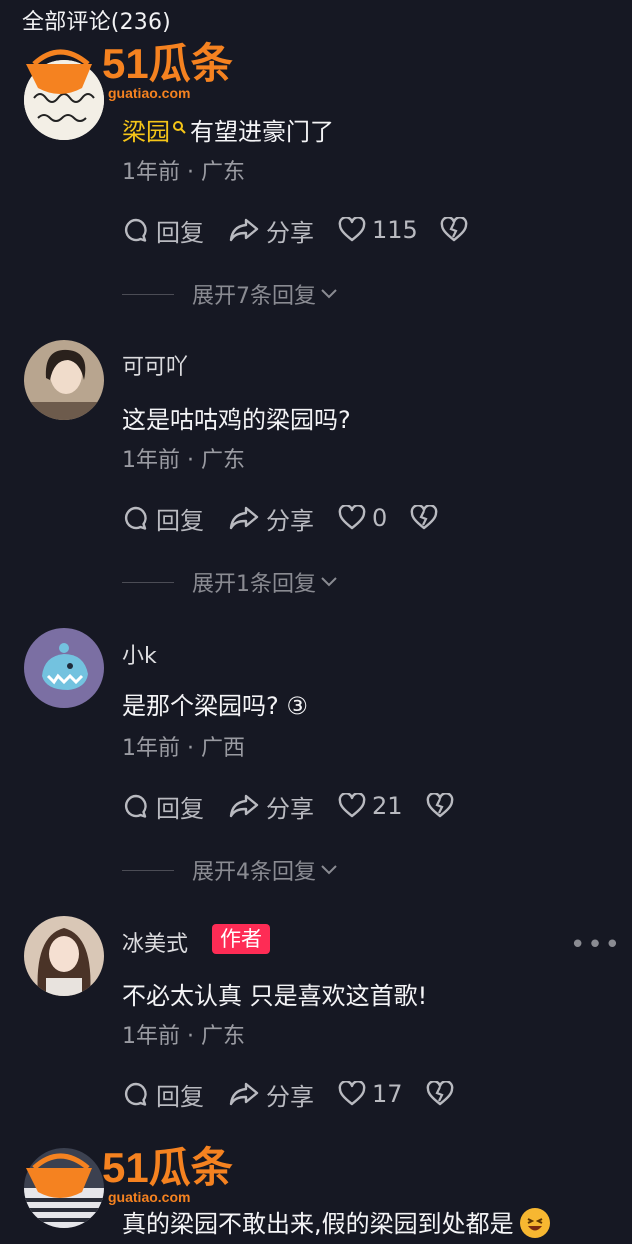 The image size is (632, 1244). I want to click on username: 冰美式, so click(155, 942).